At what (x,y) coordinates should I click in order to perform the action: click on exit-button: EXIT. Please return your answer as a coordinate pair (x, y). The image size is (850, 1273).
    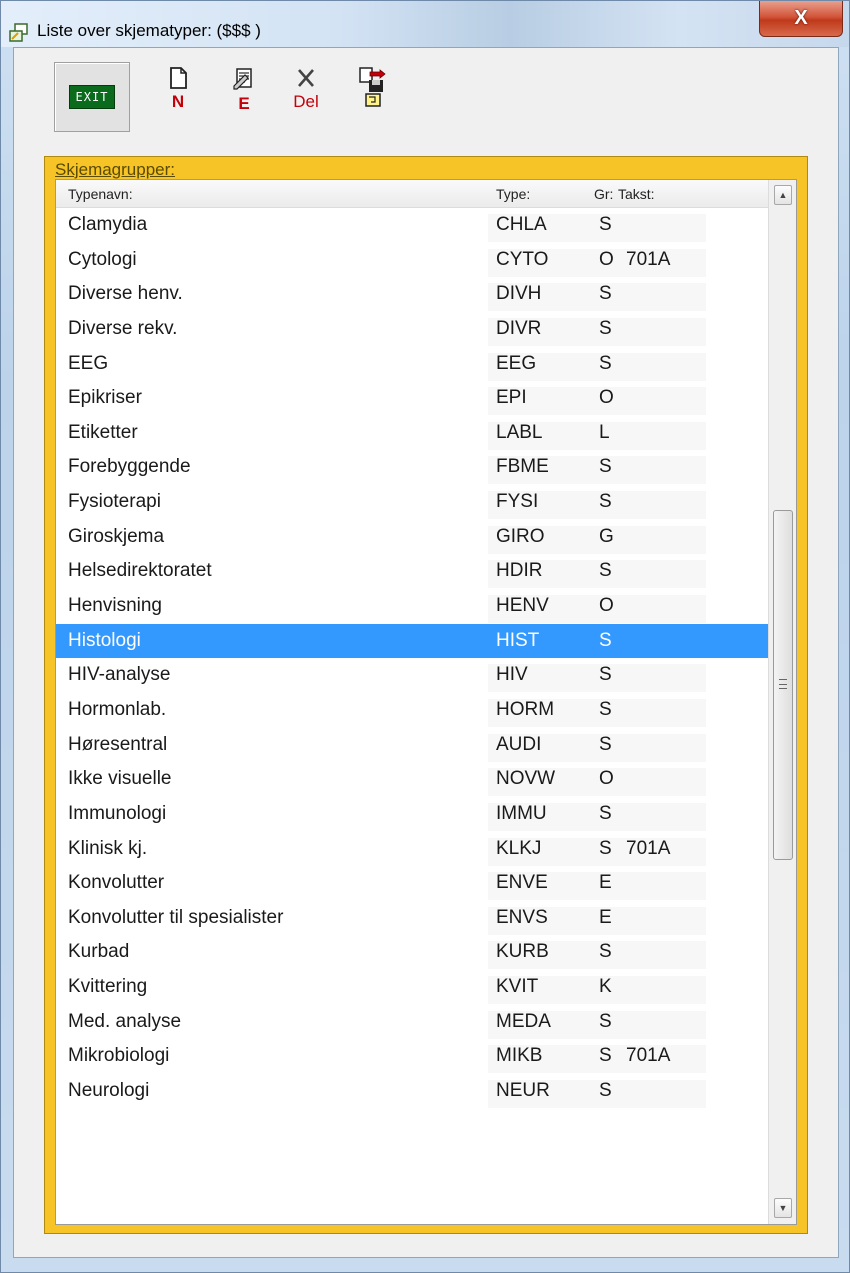
    Looking at the image, I should click on (92, 97).